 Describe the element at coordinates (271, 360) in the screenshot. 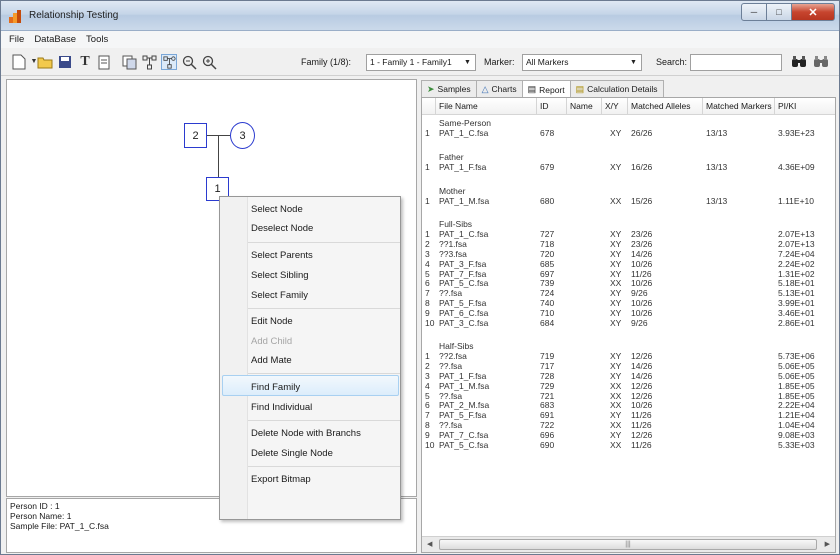

I see `menu-item-add-mate: Add Mate` at that location.